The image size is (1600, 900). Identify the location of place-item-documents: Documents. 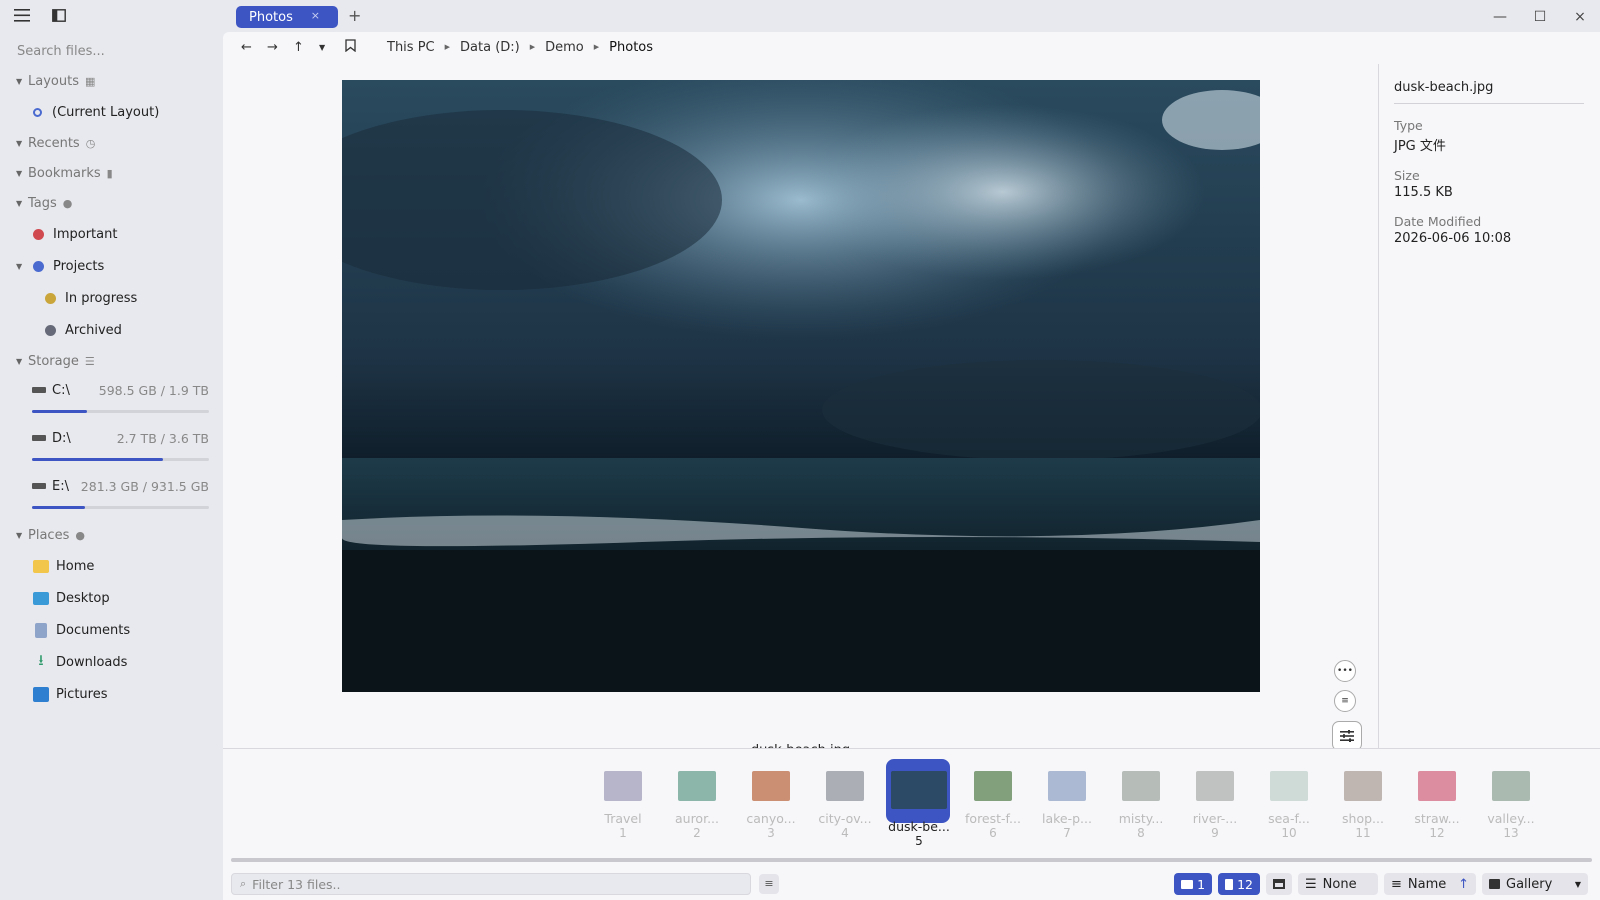
(111, 630).